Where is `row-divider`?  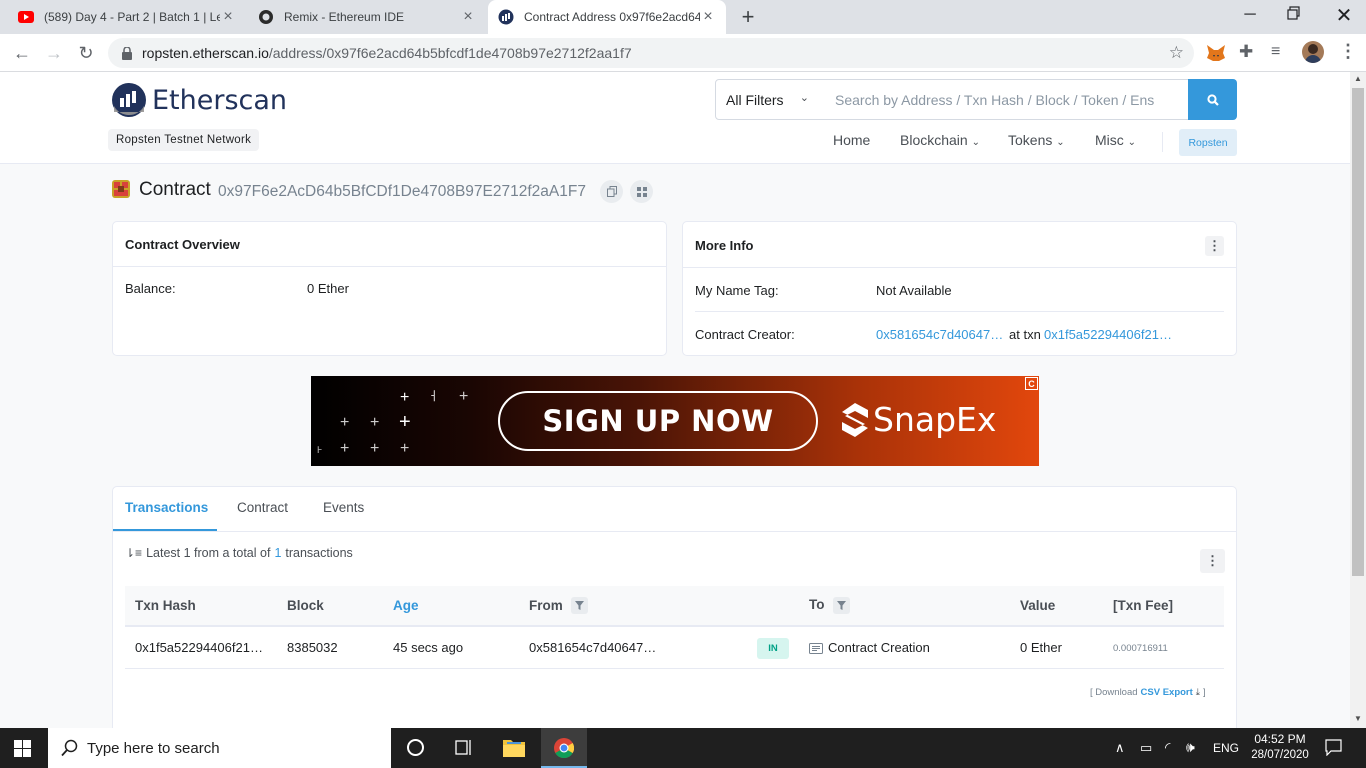 row-divider is located at coordinates (674, 668).